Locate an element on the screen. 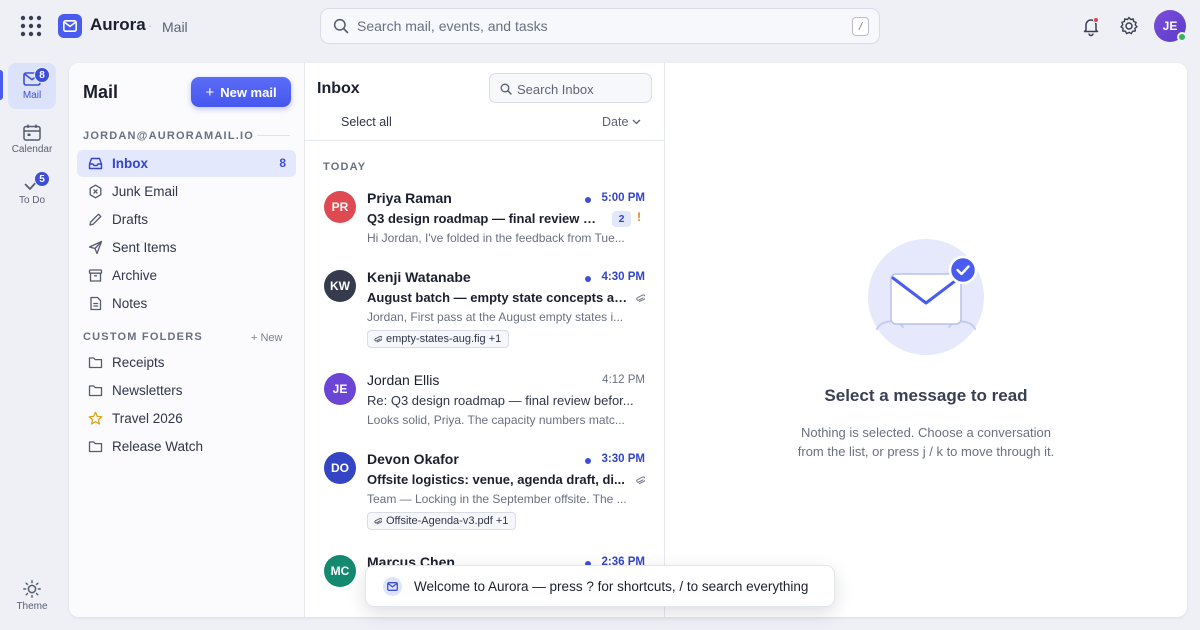 This screenshot has height=630, width=1200. new-folder-link: + New is located at coordinates (267, 338).